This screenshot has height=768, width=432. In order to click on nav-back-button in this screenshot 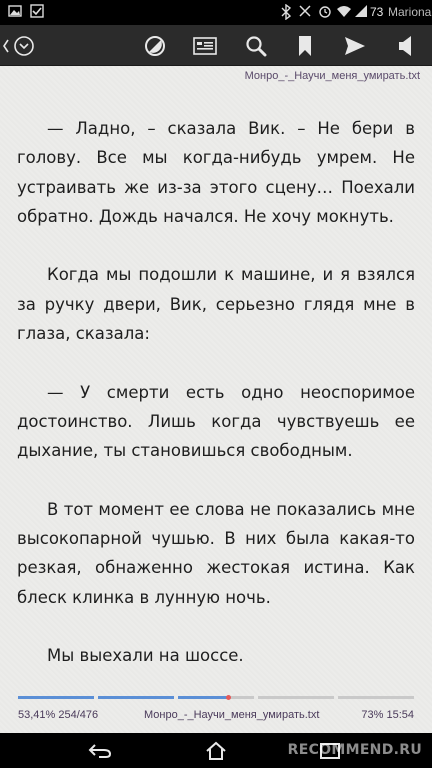, I will do `click(100, 750)`.